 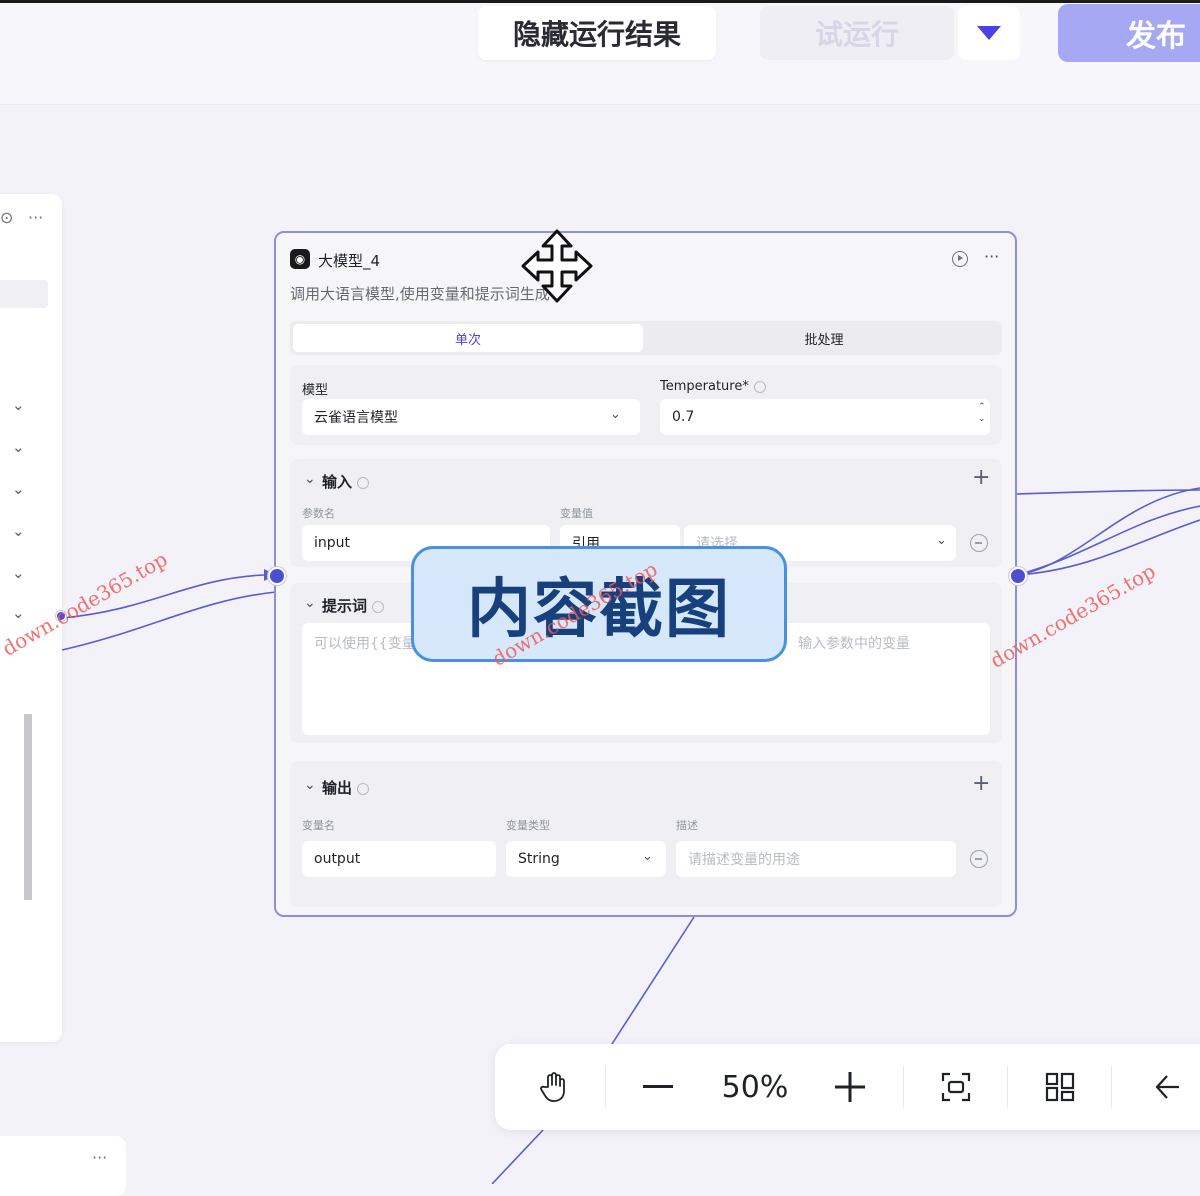 I want to click on fit-view-icon, so click(x=956, y=1087).